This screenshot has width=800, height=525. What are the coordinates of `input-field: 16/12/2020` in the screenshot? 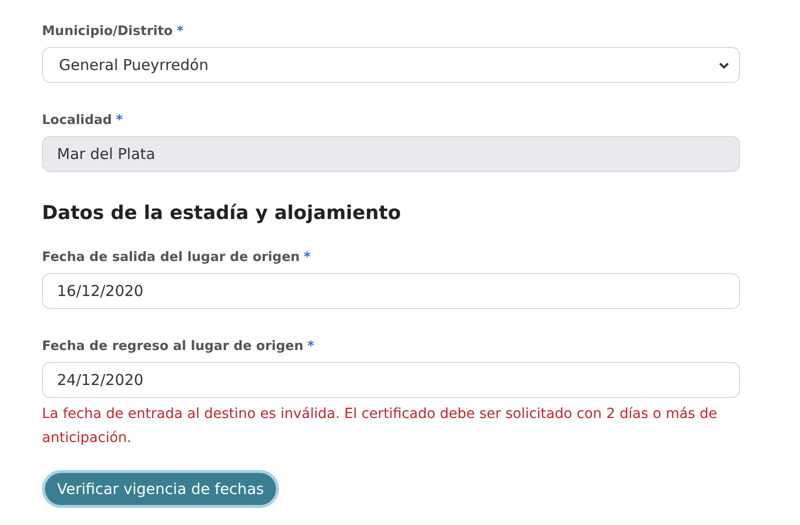 It's located at (391, 291).